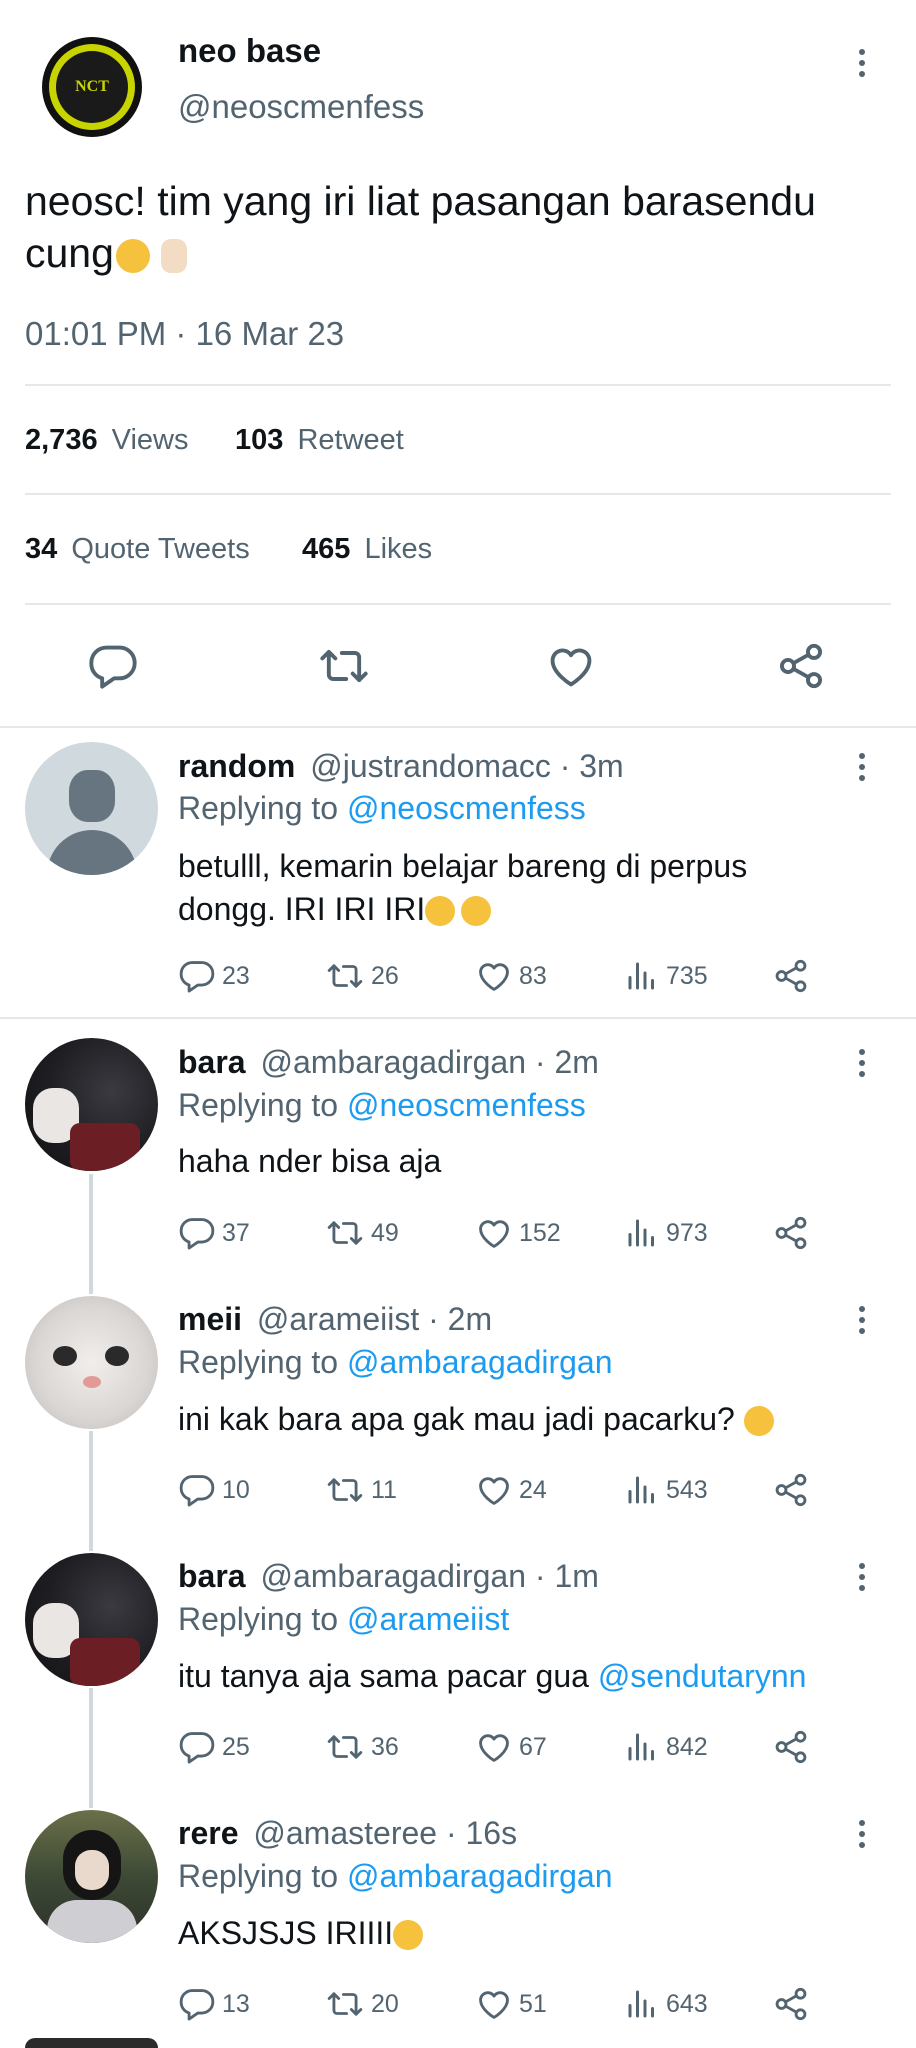  I want to click on views-action: 643, so click(666, 2004).